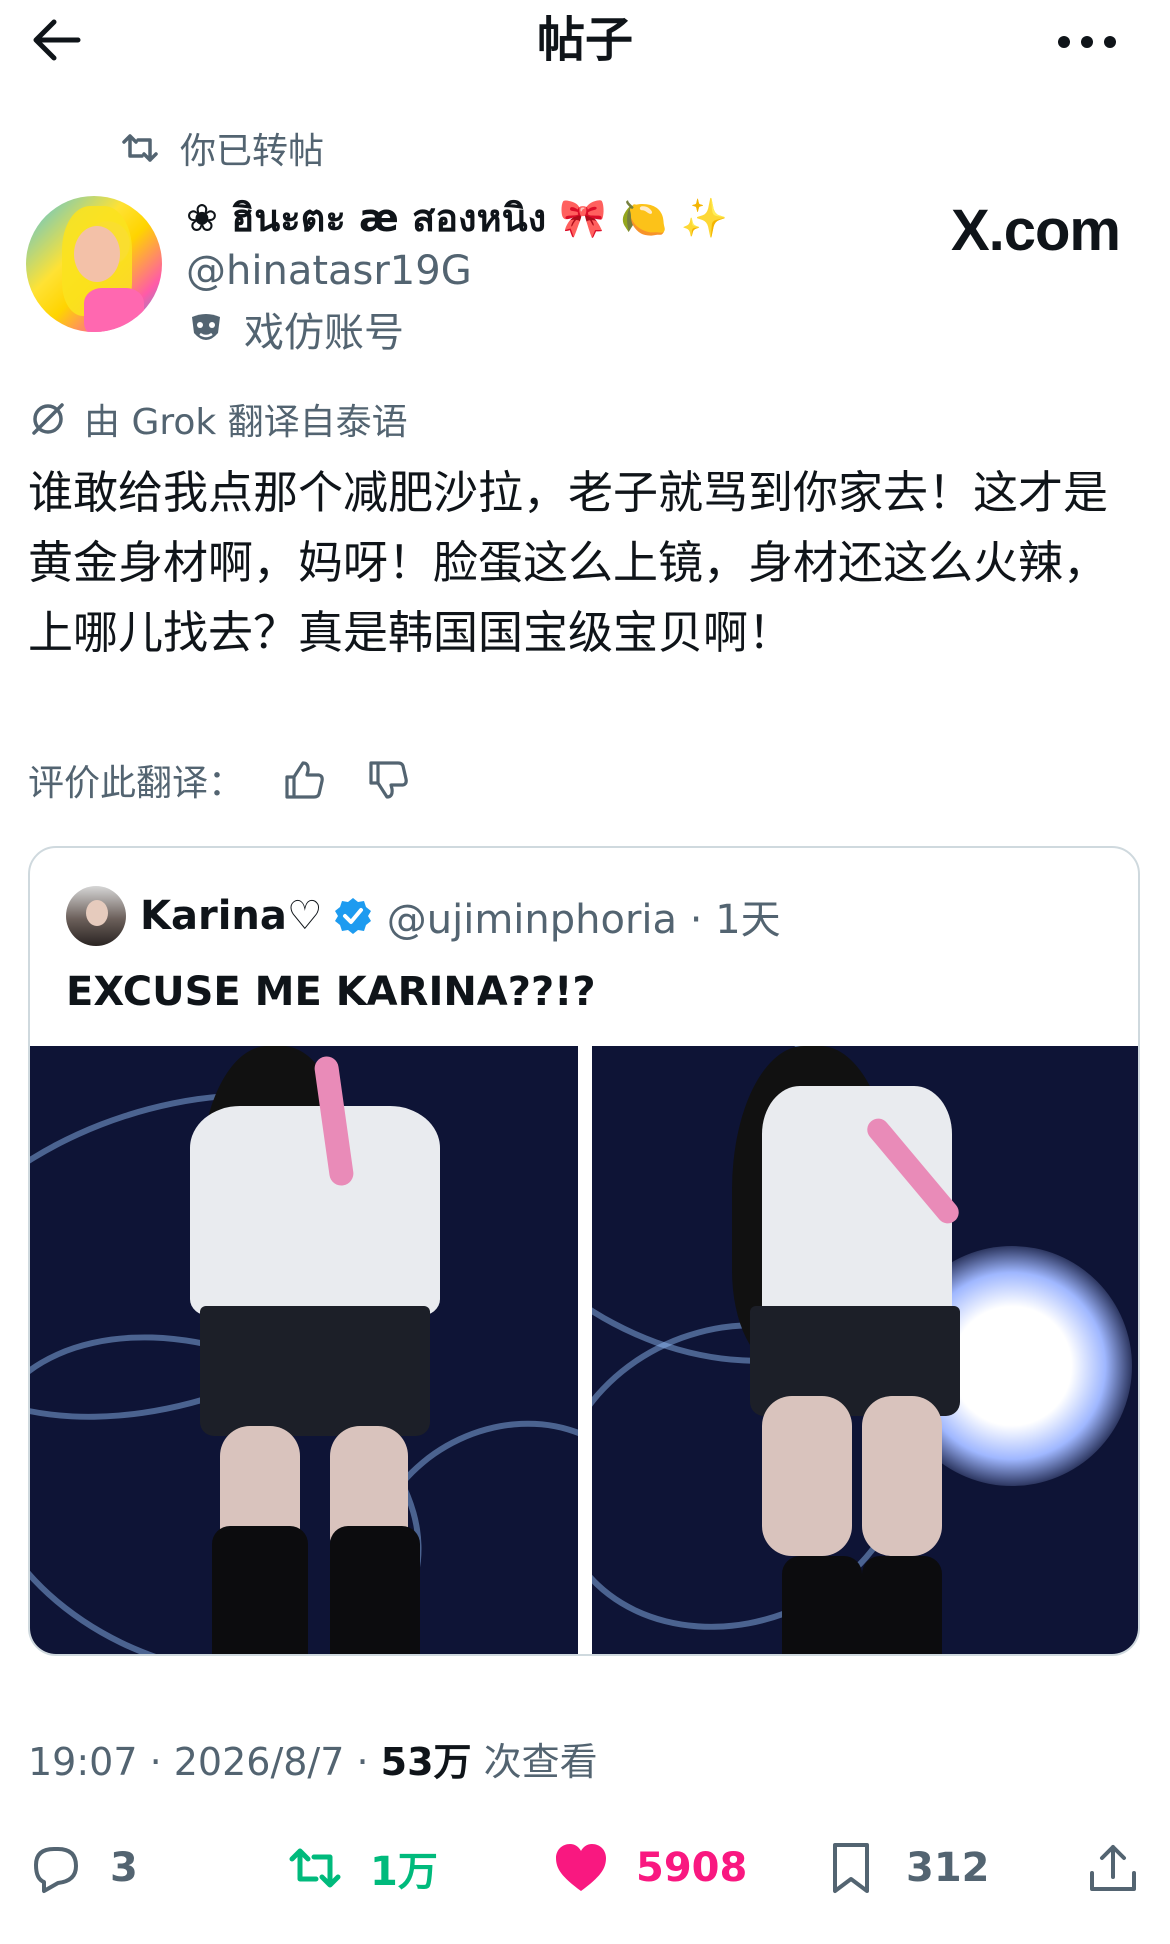 The height and width of the screenshot is (1944, 1170). I want to click on views-label: 次查看, so click(534, 1762).